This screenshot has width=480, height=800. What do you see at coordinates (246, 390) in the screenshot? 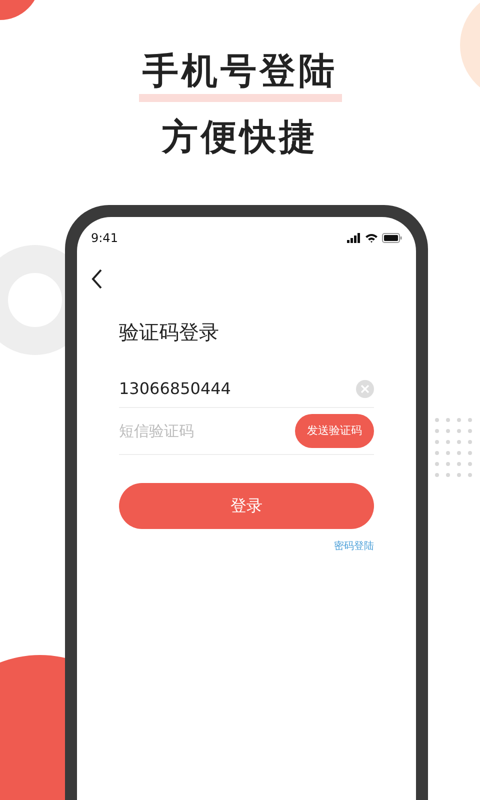
I see `phone-field: 13066850444` at bounding box center [246, 390].